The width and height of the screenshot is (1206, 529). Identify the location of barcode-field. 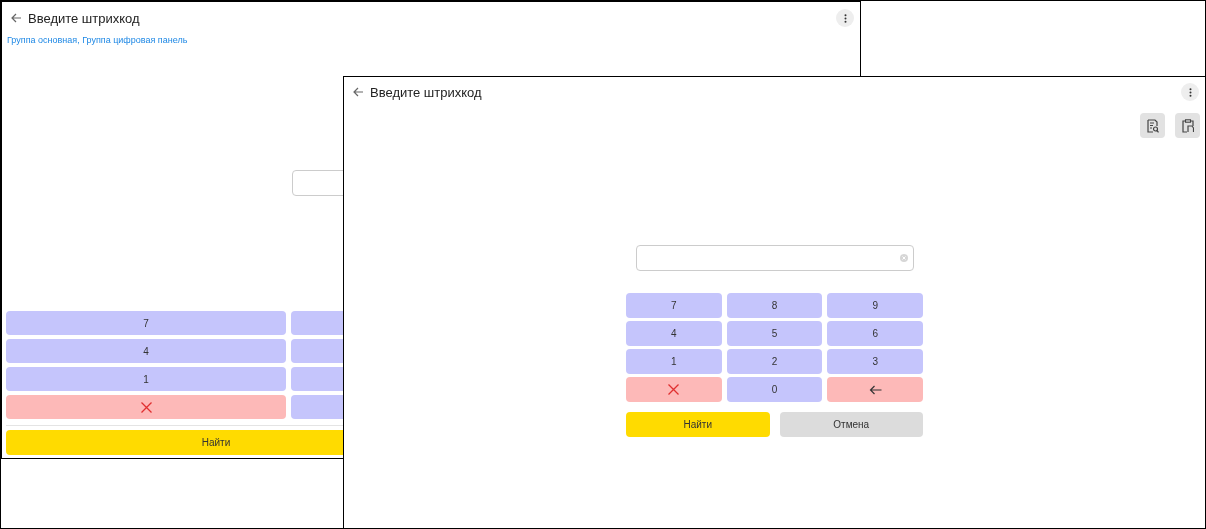
(774, 258).